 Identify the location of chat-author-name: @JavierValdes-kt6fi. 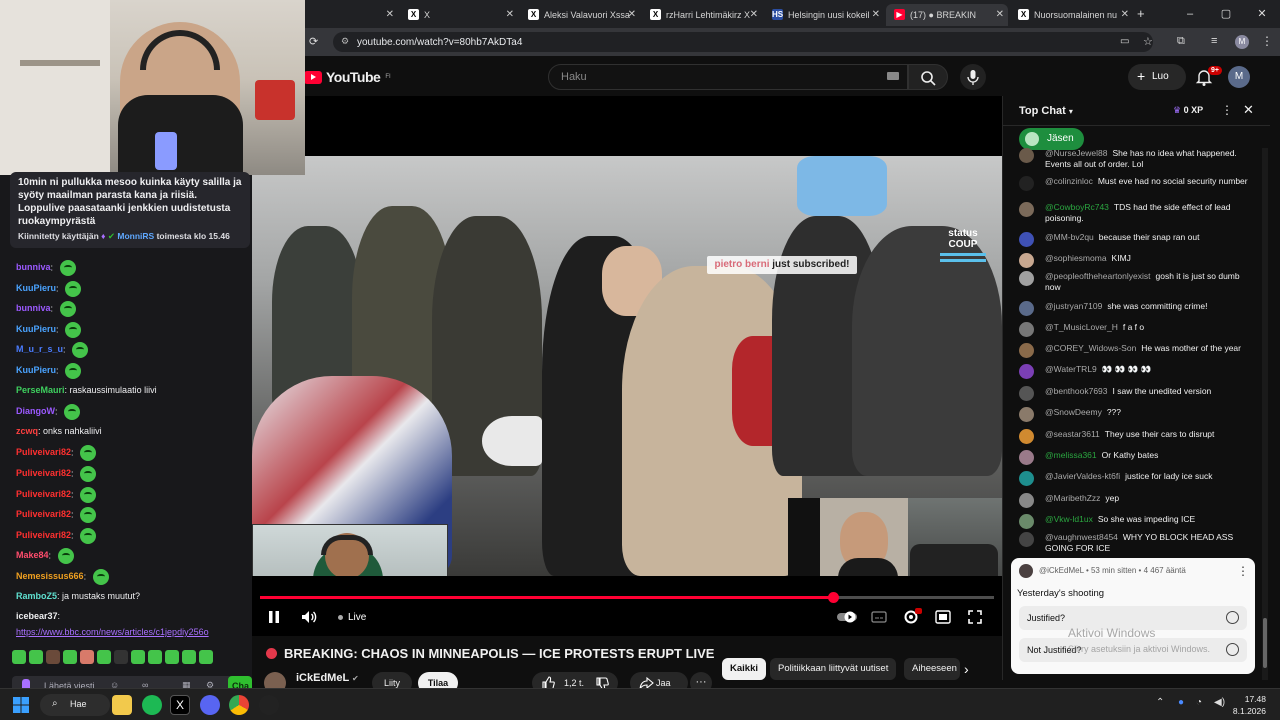
(1082, 476).